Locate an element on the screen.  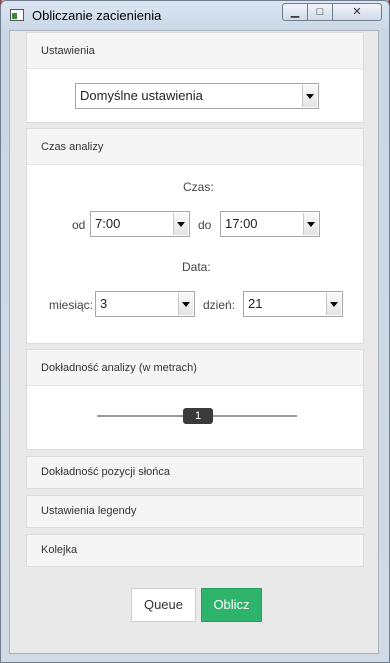
month-label: miesiąc: is located at coordinates (71, 305).